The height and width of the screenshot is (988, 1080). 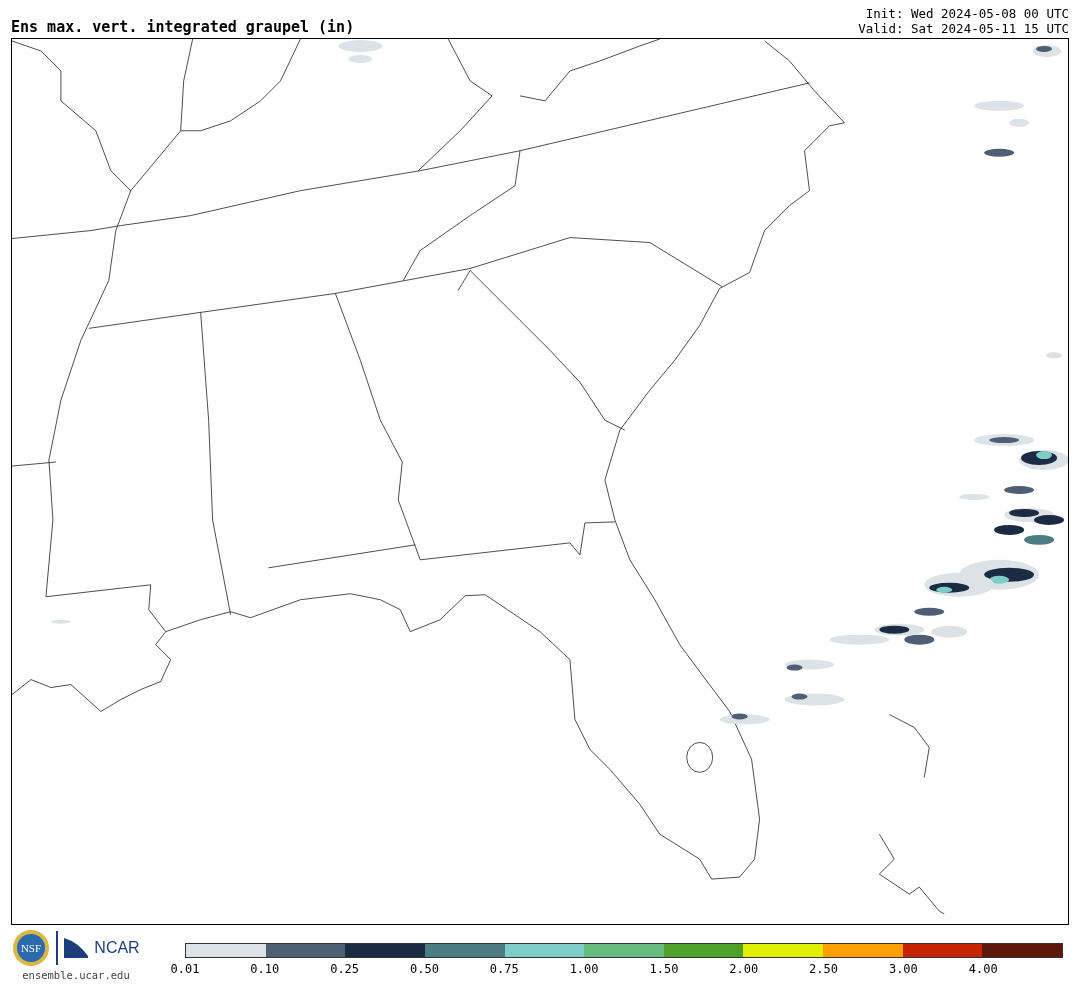 I want to click on colorbar-tick-label: 2.50, so click(x=823, y=969).